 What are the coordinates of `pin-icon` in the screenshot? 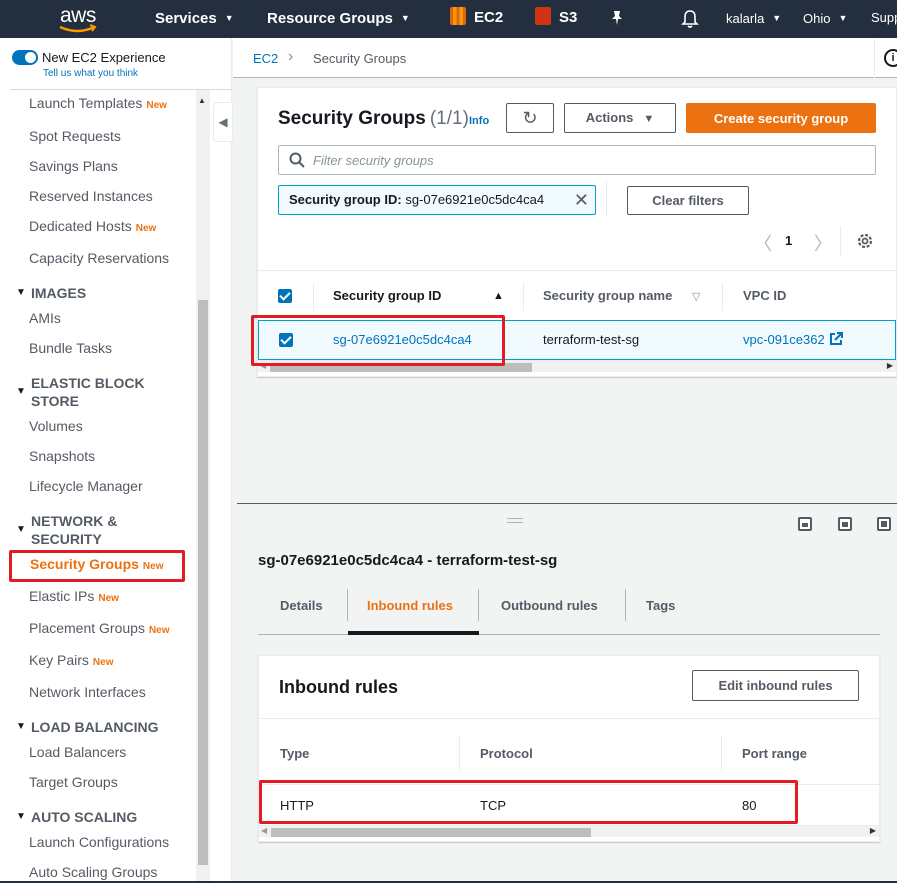 It's located at (617, 18).